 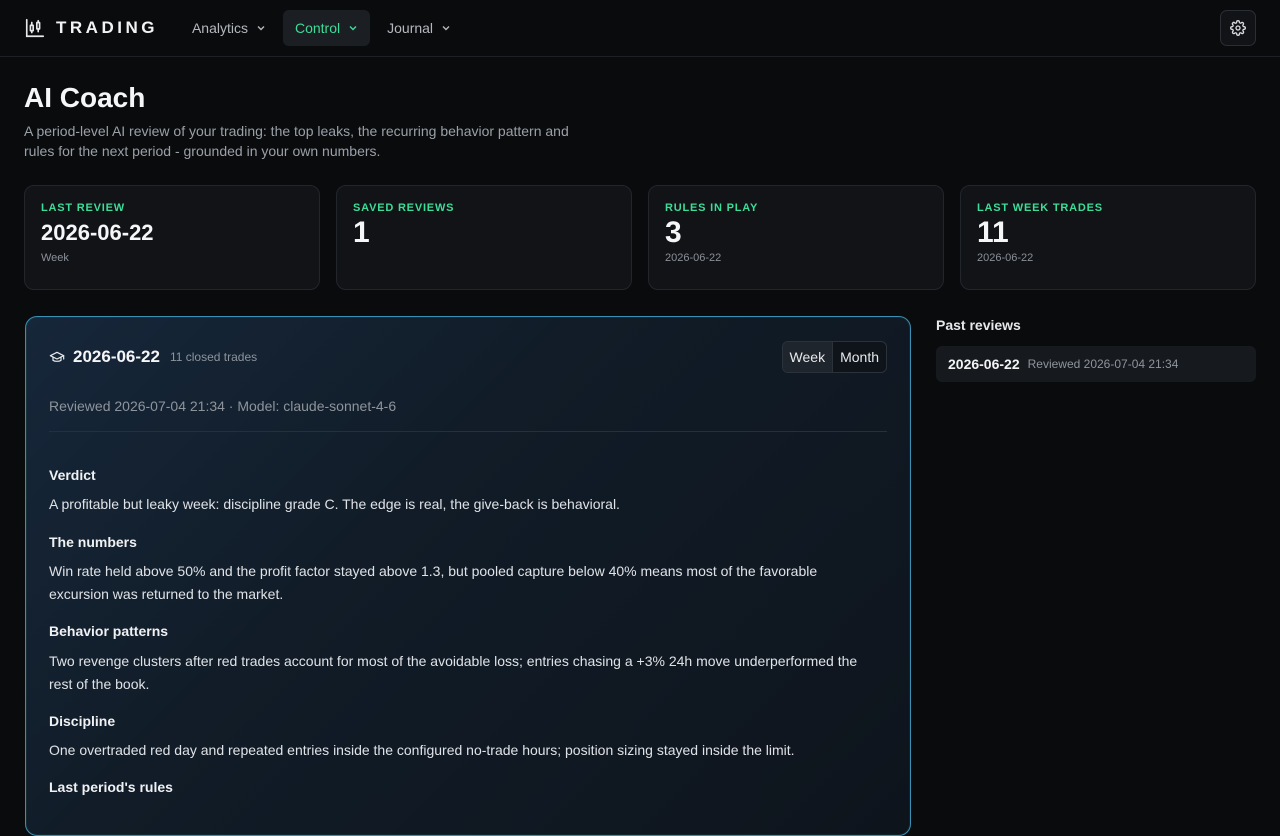 I want to click on past-reviews-title: Past reviews, so click(x=978, y=325).